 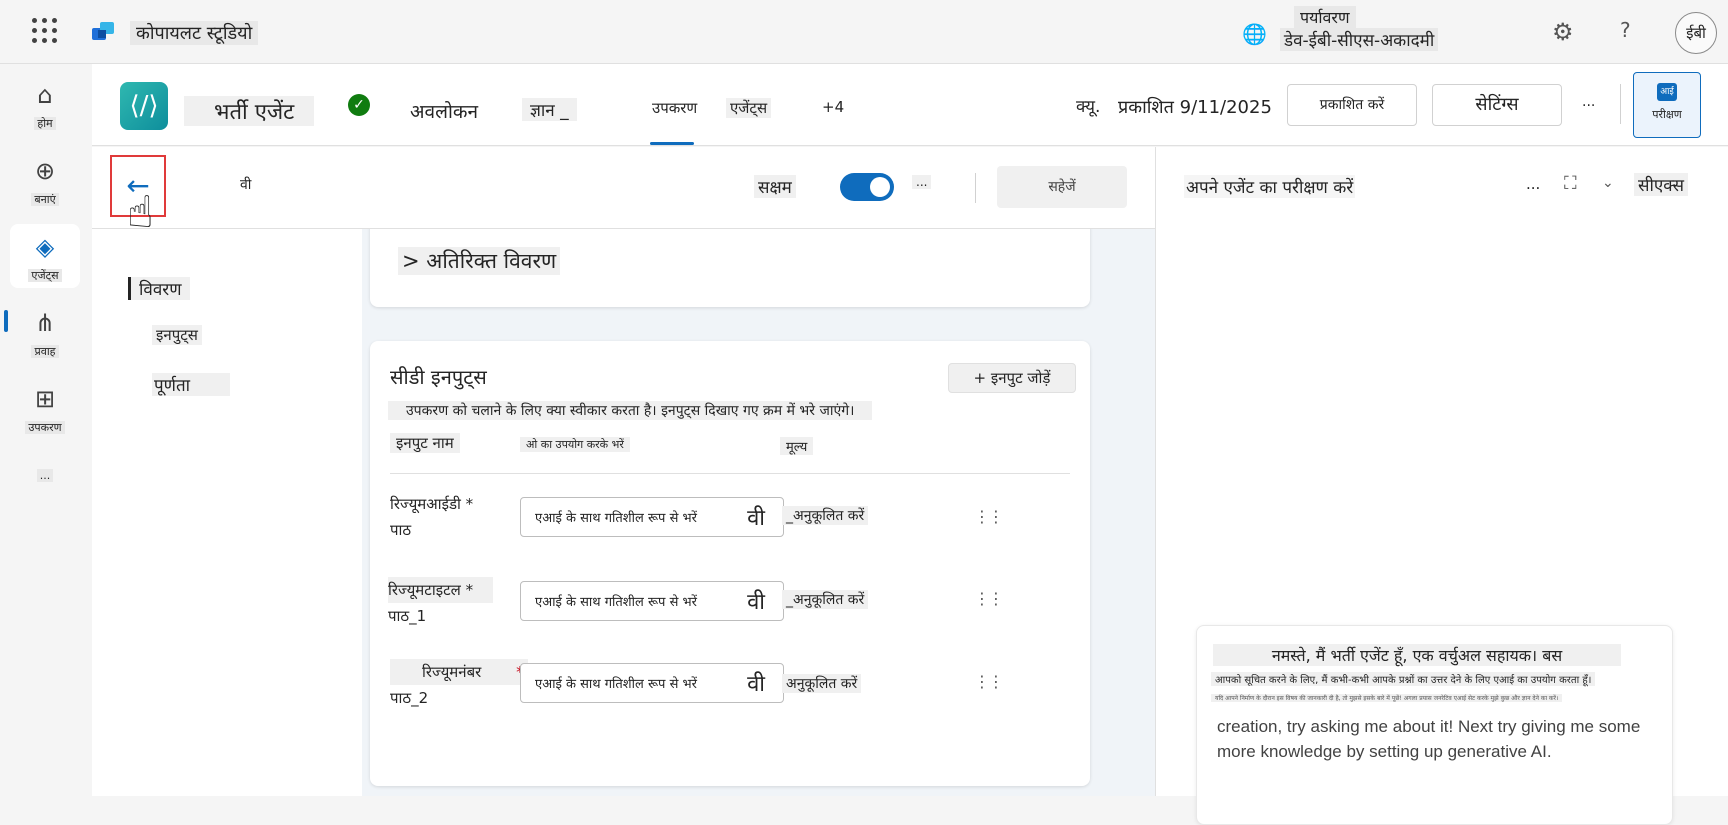 I want to click on input-name: रिज्यूमनंबर *, so click(x=459, y=672).